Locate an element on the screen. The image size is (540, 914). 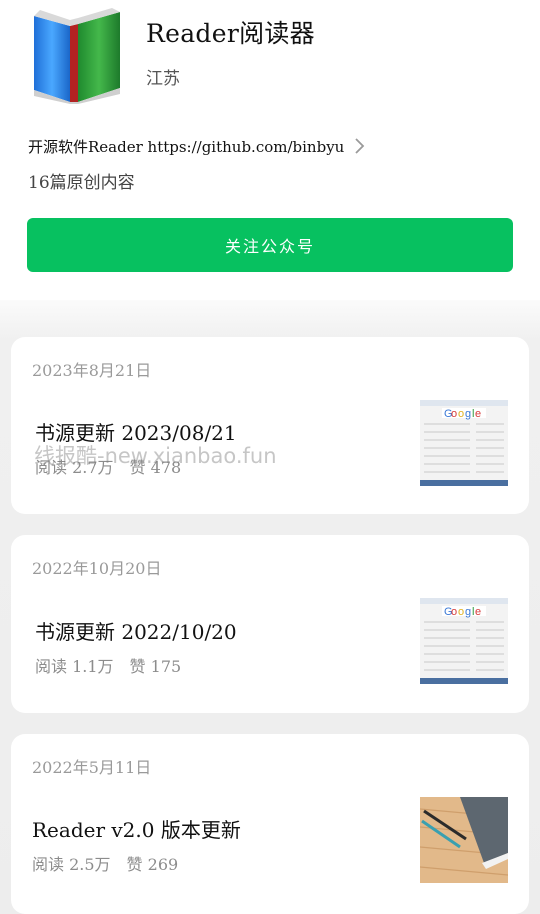
account-region: 江苏 is located at coordinates (163, 79).